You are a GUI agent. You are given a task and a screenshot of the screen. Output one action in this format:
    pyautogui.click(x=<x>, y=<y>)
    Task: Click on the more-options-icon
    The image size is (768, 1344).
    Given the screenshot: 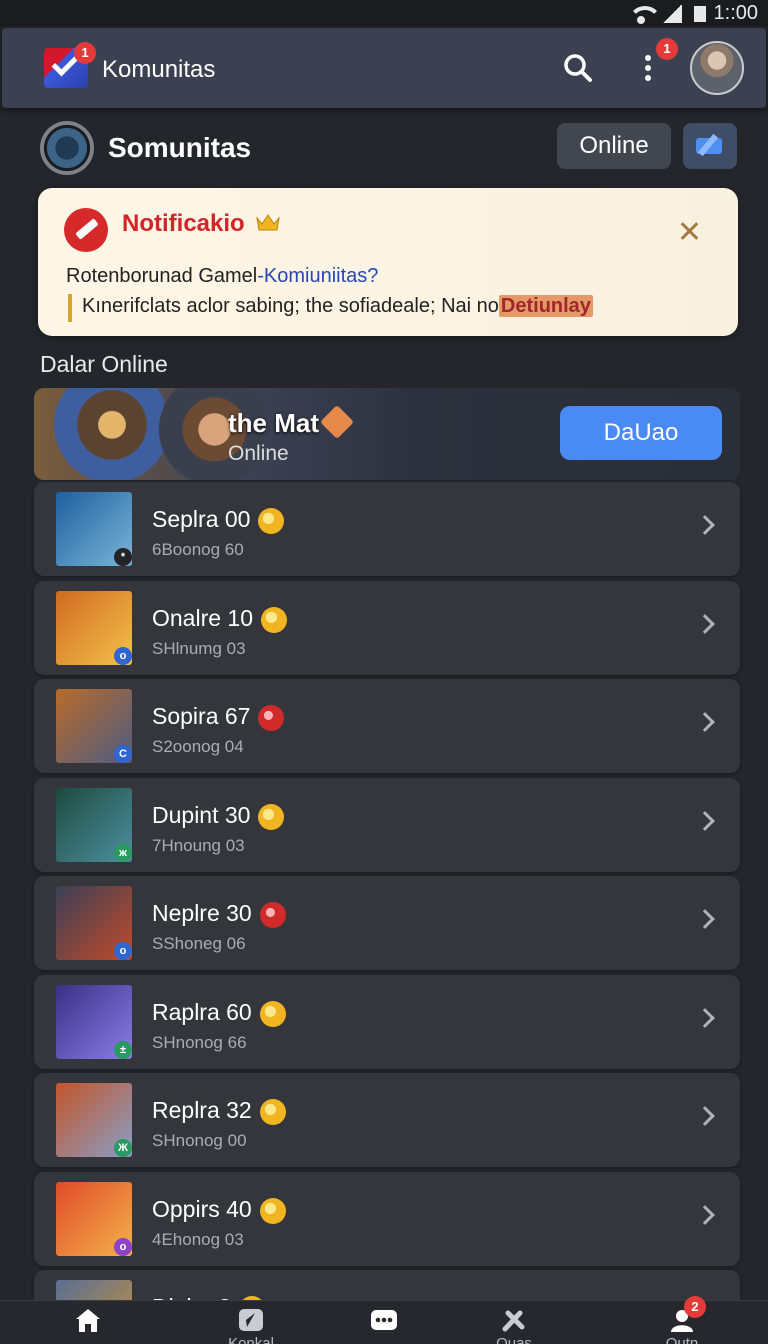 What is the action you would take?
    pyautogui.click(x=648, y=68)
    